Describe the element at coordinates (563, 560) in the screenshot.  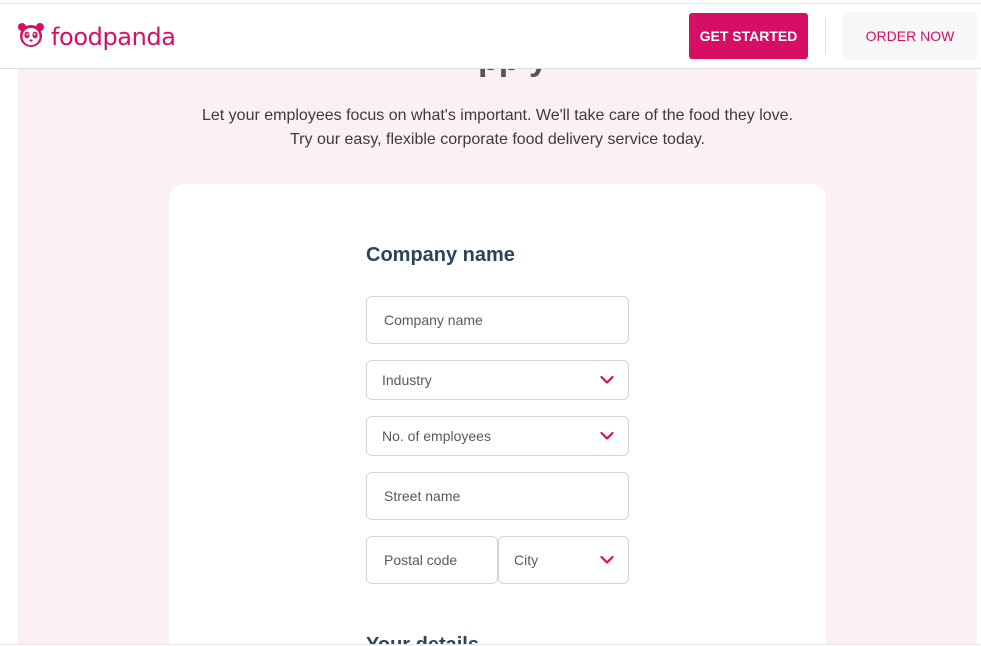
I see `city-select: City` at that location.